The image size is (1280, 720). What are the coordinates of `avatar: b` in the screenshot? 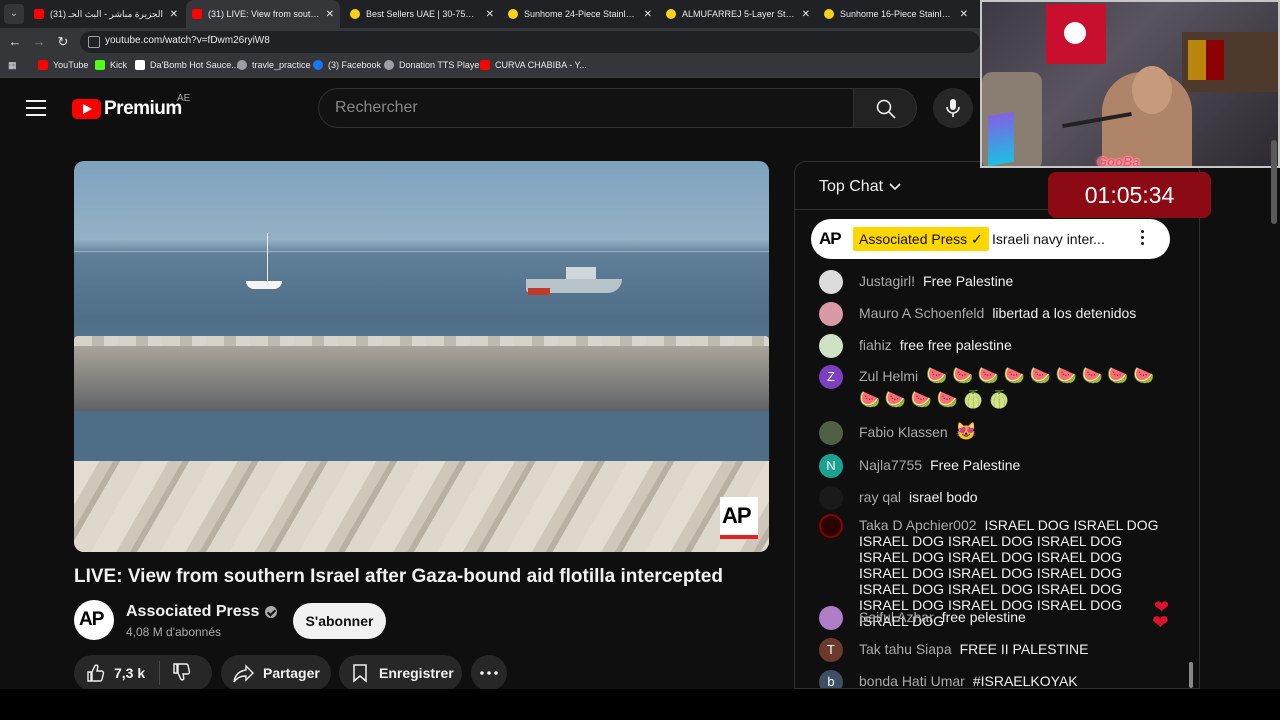 It's located at (831, 679).